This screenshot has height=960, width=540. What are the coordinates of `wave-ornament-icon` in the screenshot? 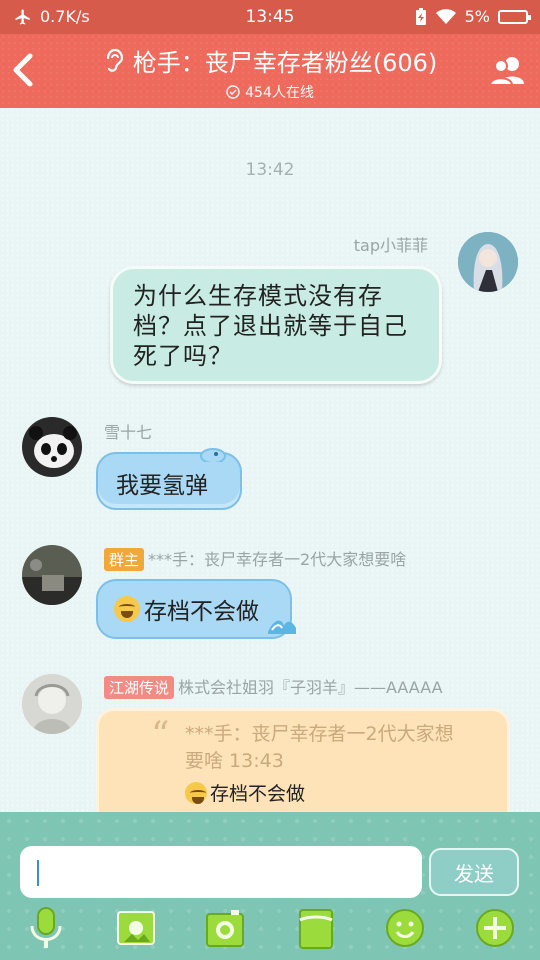 It's located at (282, 627).